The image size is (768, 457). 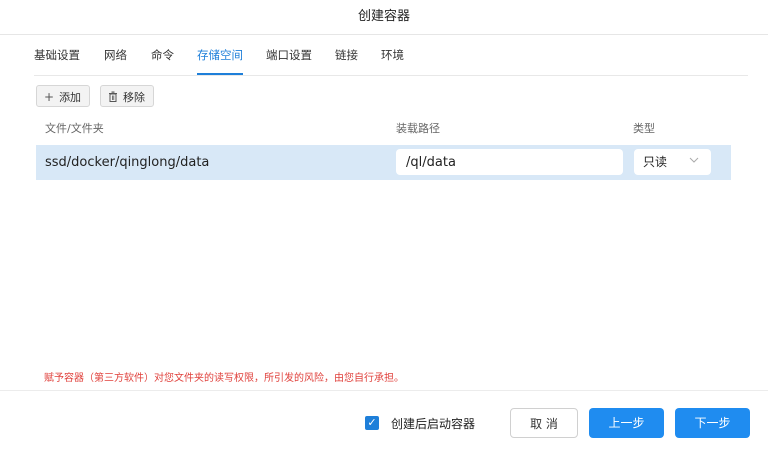 I want to click on tab-environment: 环境, so click(x=392, y=55).